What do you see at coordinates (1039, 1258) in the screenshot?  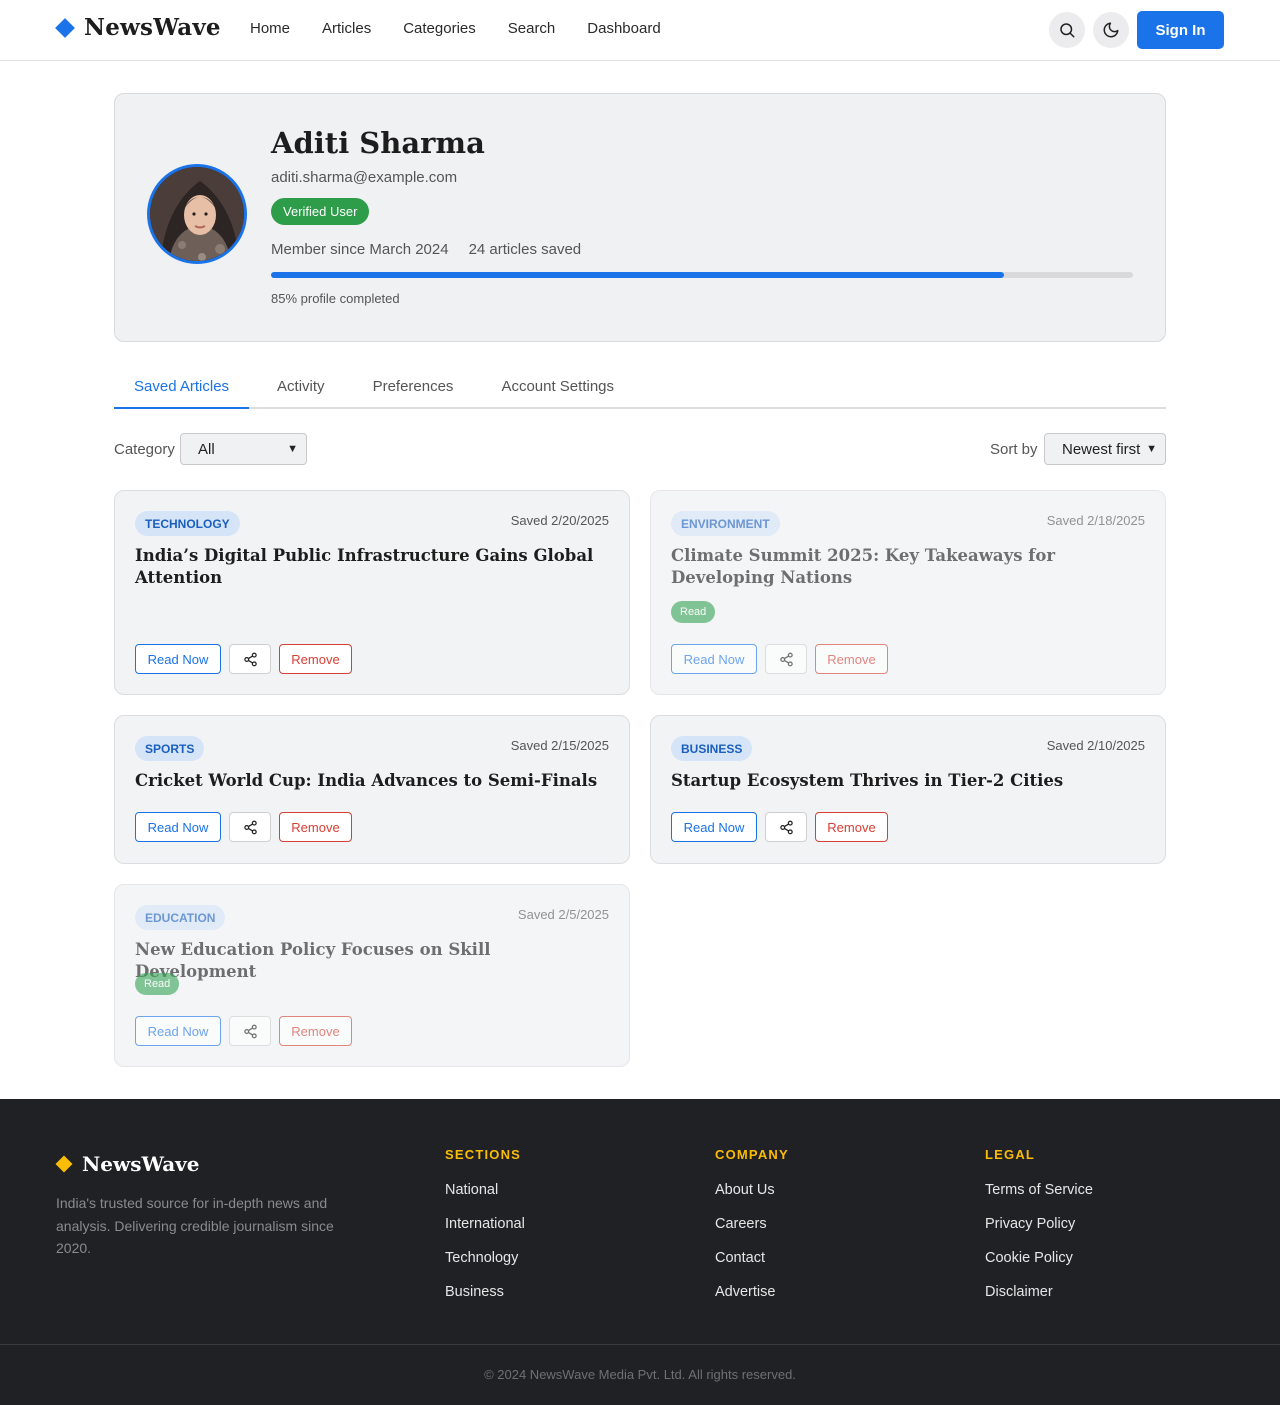 I see `footer-link-cookie: Cookie Policy` at bounding box center [1039, 1258].